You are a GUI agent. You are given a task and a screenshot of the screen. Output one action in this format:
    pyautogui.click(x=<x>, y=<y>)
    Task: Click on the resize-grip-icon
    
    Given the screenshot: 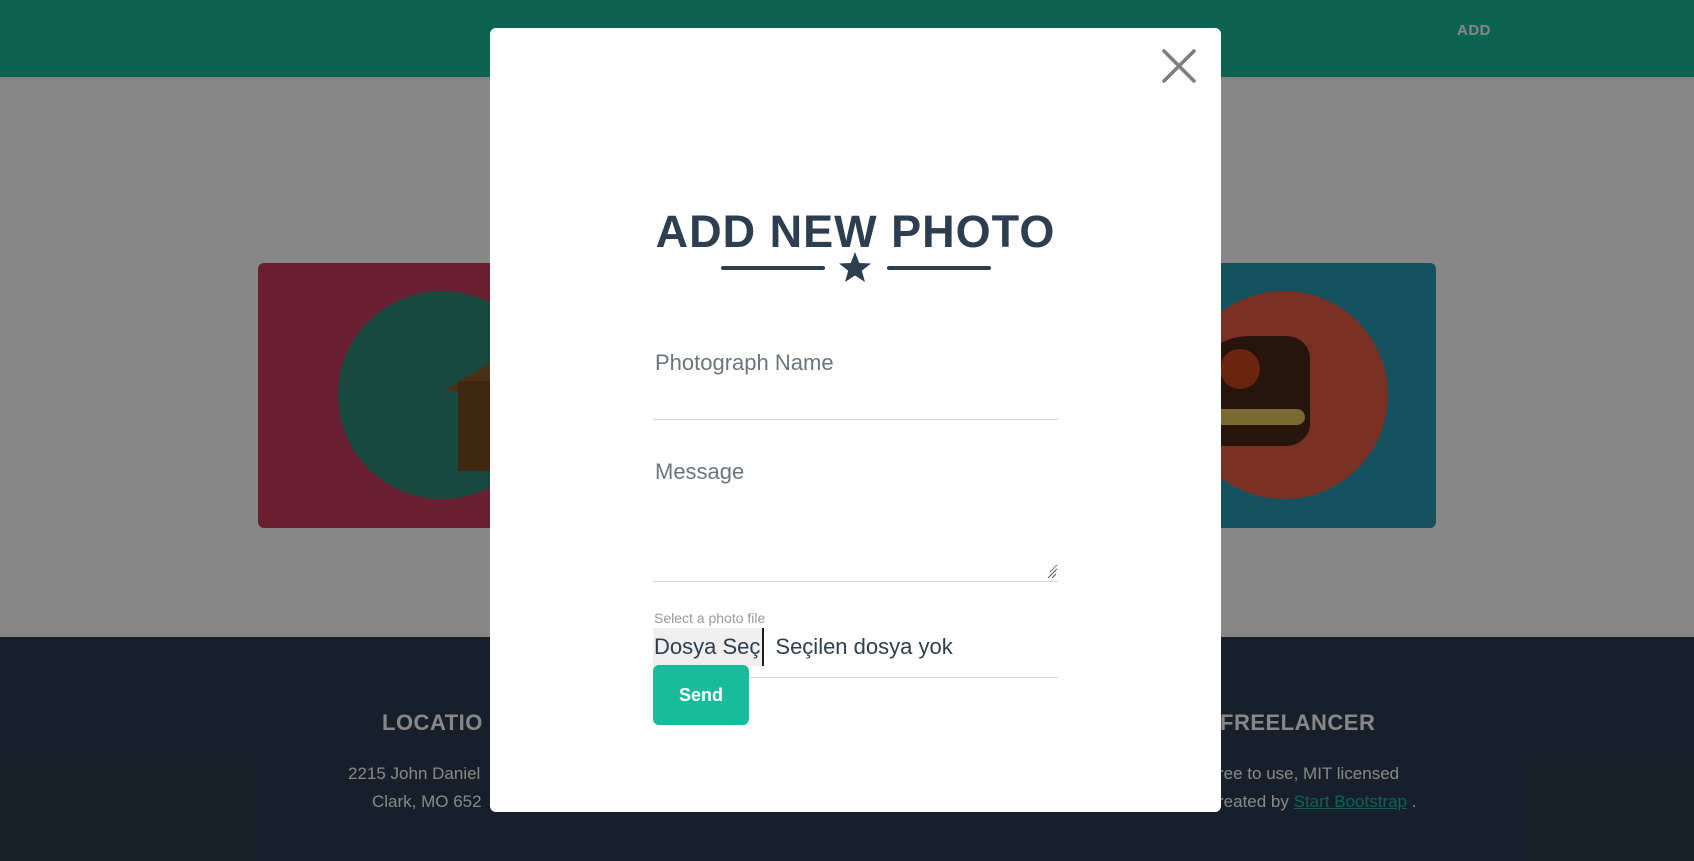 What is the action you would take?
    pyautogui.click(x=1051, y=573)
    